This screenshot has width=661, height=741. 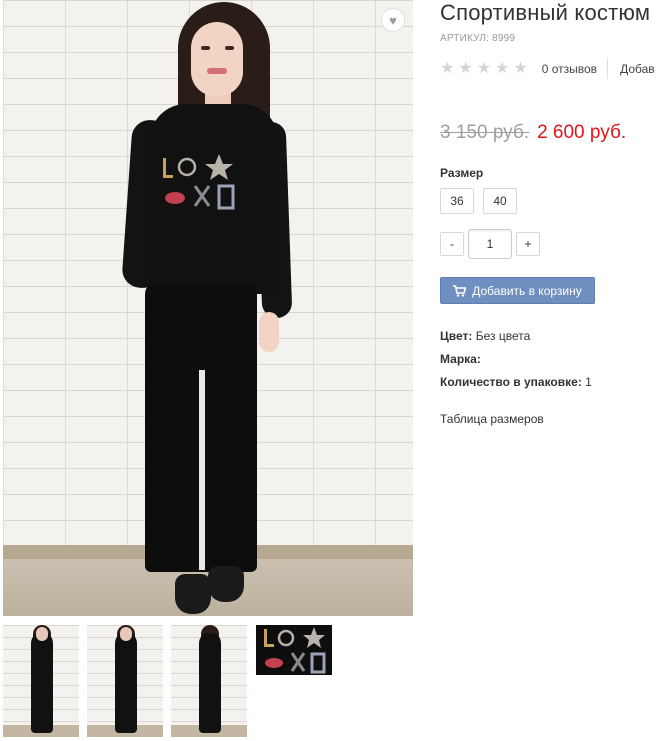 What do you see at coordinates (511, 382) in the screenshot?
I see `property-label: Количество в упаковке:` at bounding box center [511, 382].